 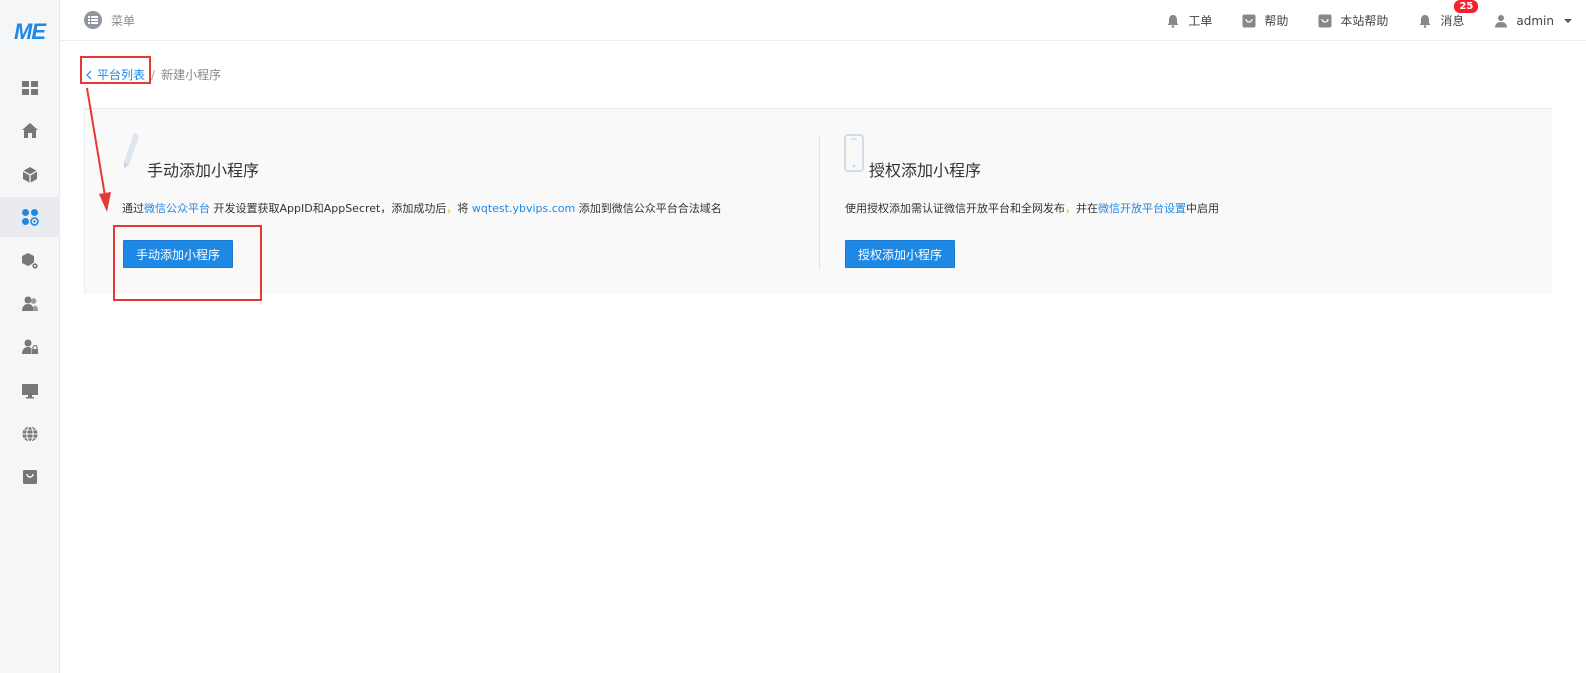 I want to click on annotation-box-breadcrumb, so click(x=115, y=70).